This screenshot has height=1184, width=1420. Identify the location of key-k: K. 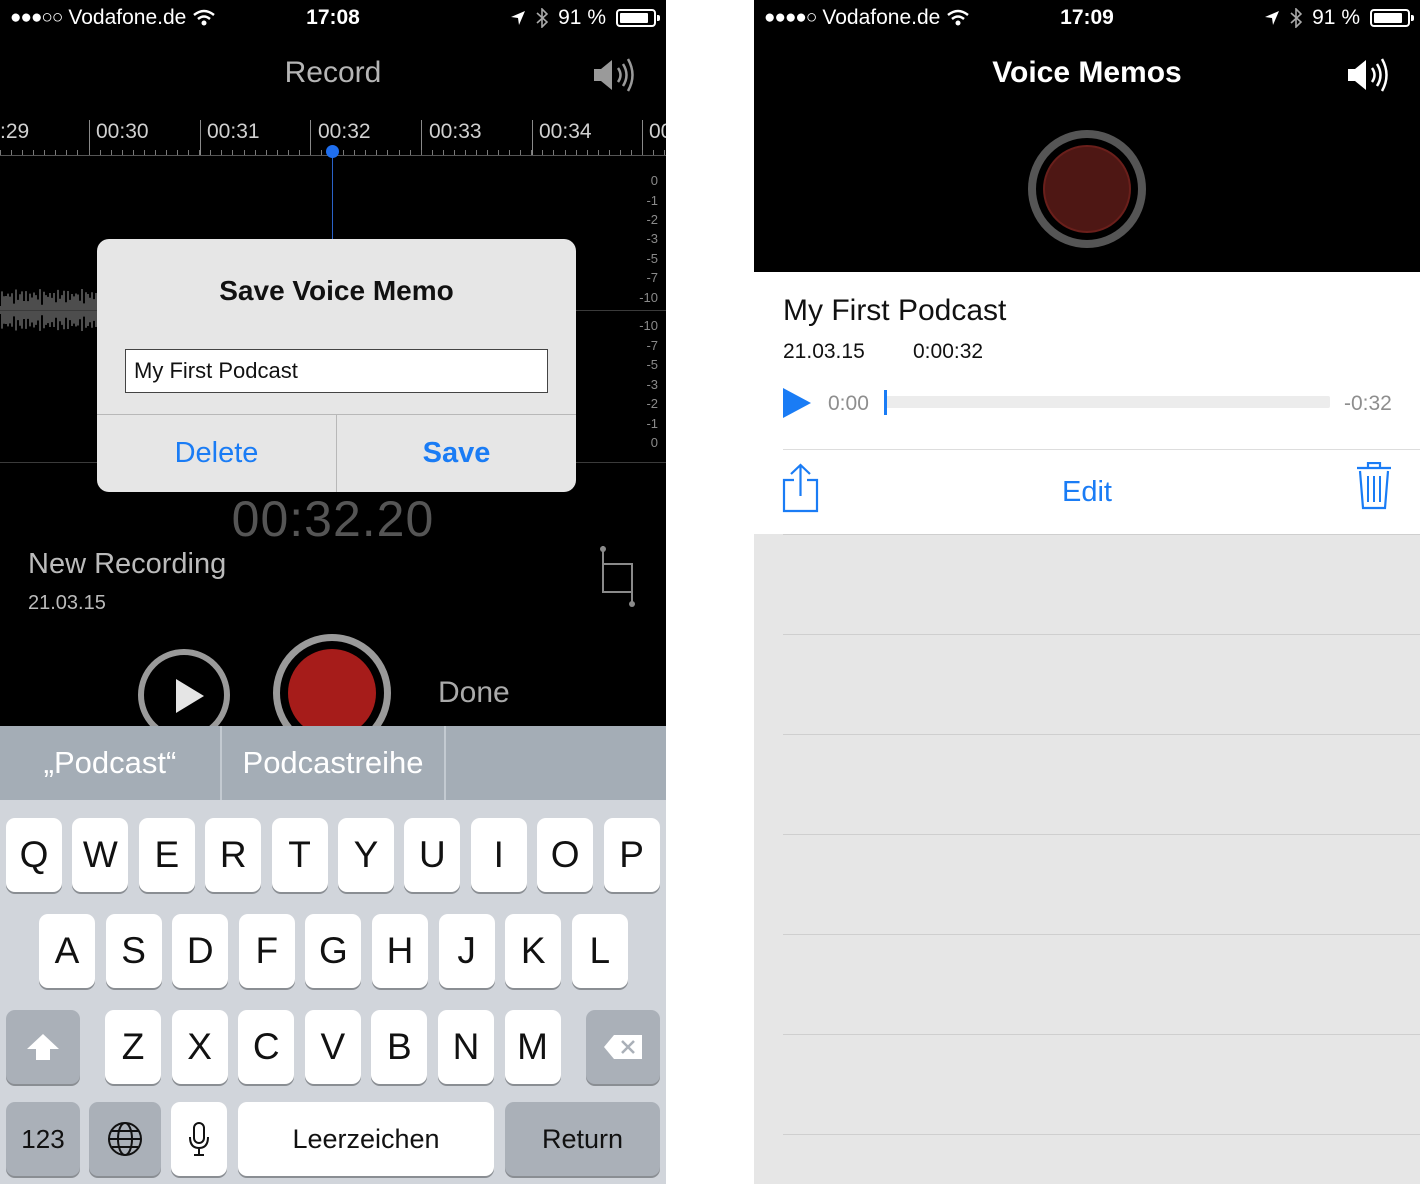
(533, 951).